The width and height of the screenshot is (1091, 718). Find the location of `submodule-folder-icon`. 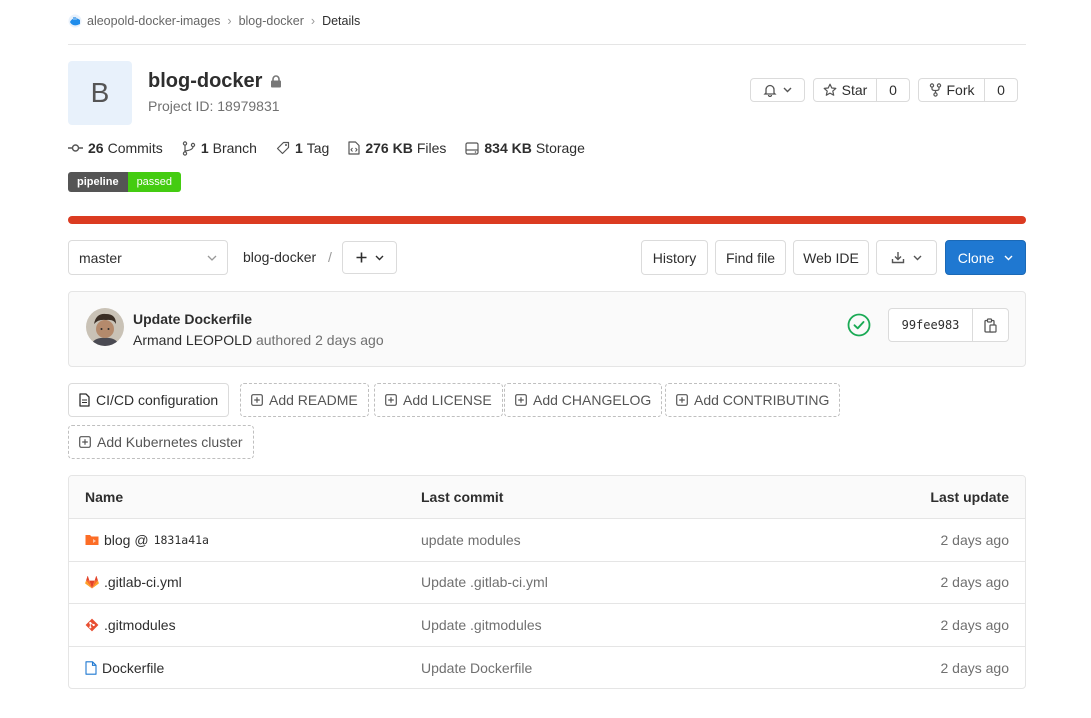

submodule-folder-icon is located at coordinates (92, 540).